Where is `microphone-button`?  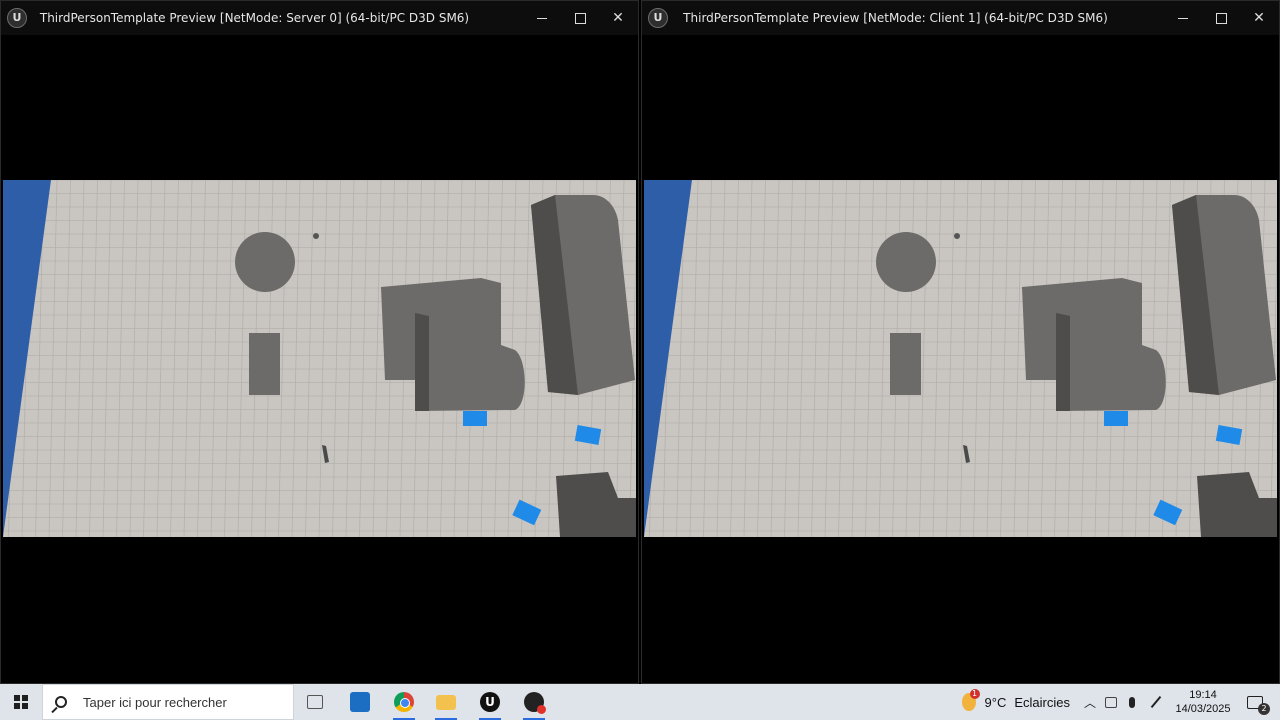
microphone-button is located at coordinates (1132, 702).